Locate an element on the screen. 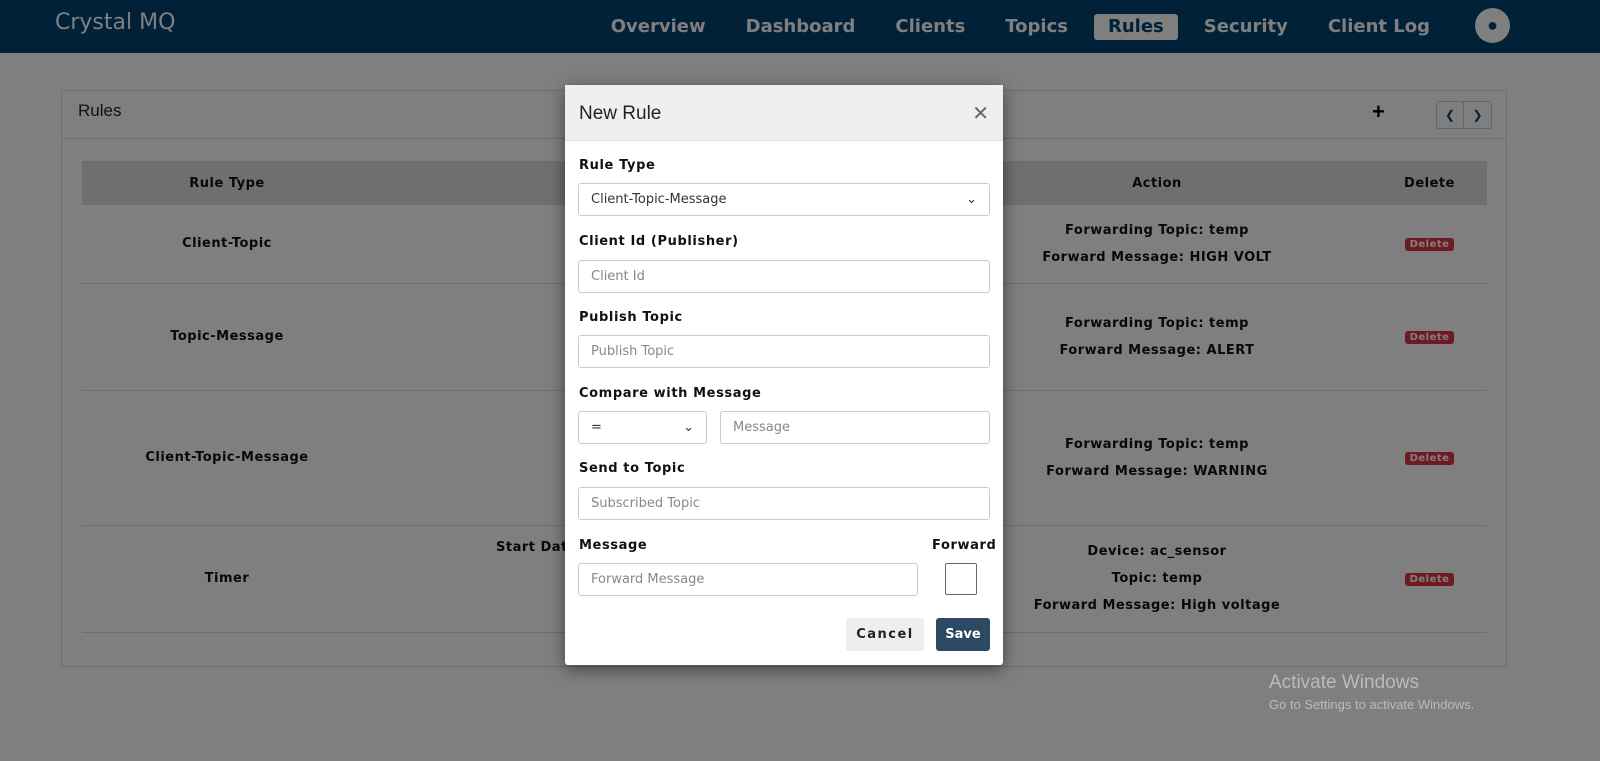 The height and width of the screenshot is (761, 1600). compare-operator-select: = ⌄ is located at coordinates (642, 427).